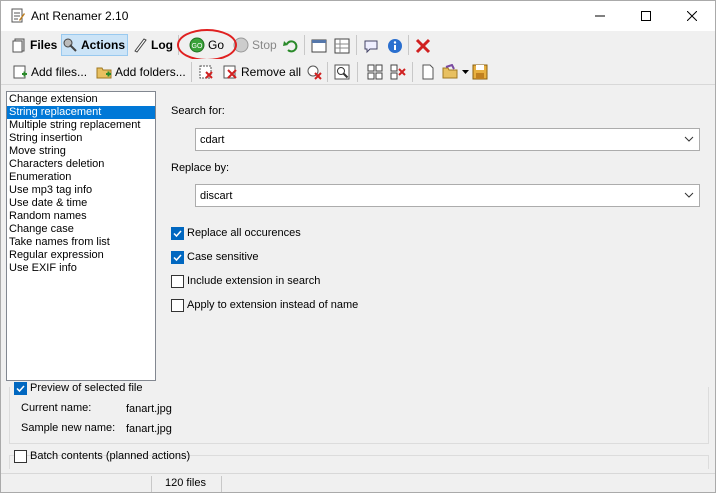  What do you see at coordinates (254, 281) in the screenshot?
I see `option-label: Include extension in search` at bounding box center [254, 281].